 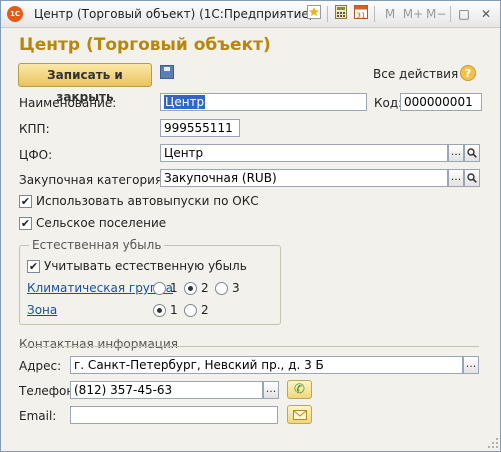 What do you see at coordinates (101, 223) in the screenshot?
I see `rural-label: Сельское поселение` at bounding box center [101, 223].